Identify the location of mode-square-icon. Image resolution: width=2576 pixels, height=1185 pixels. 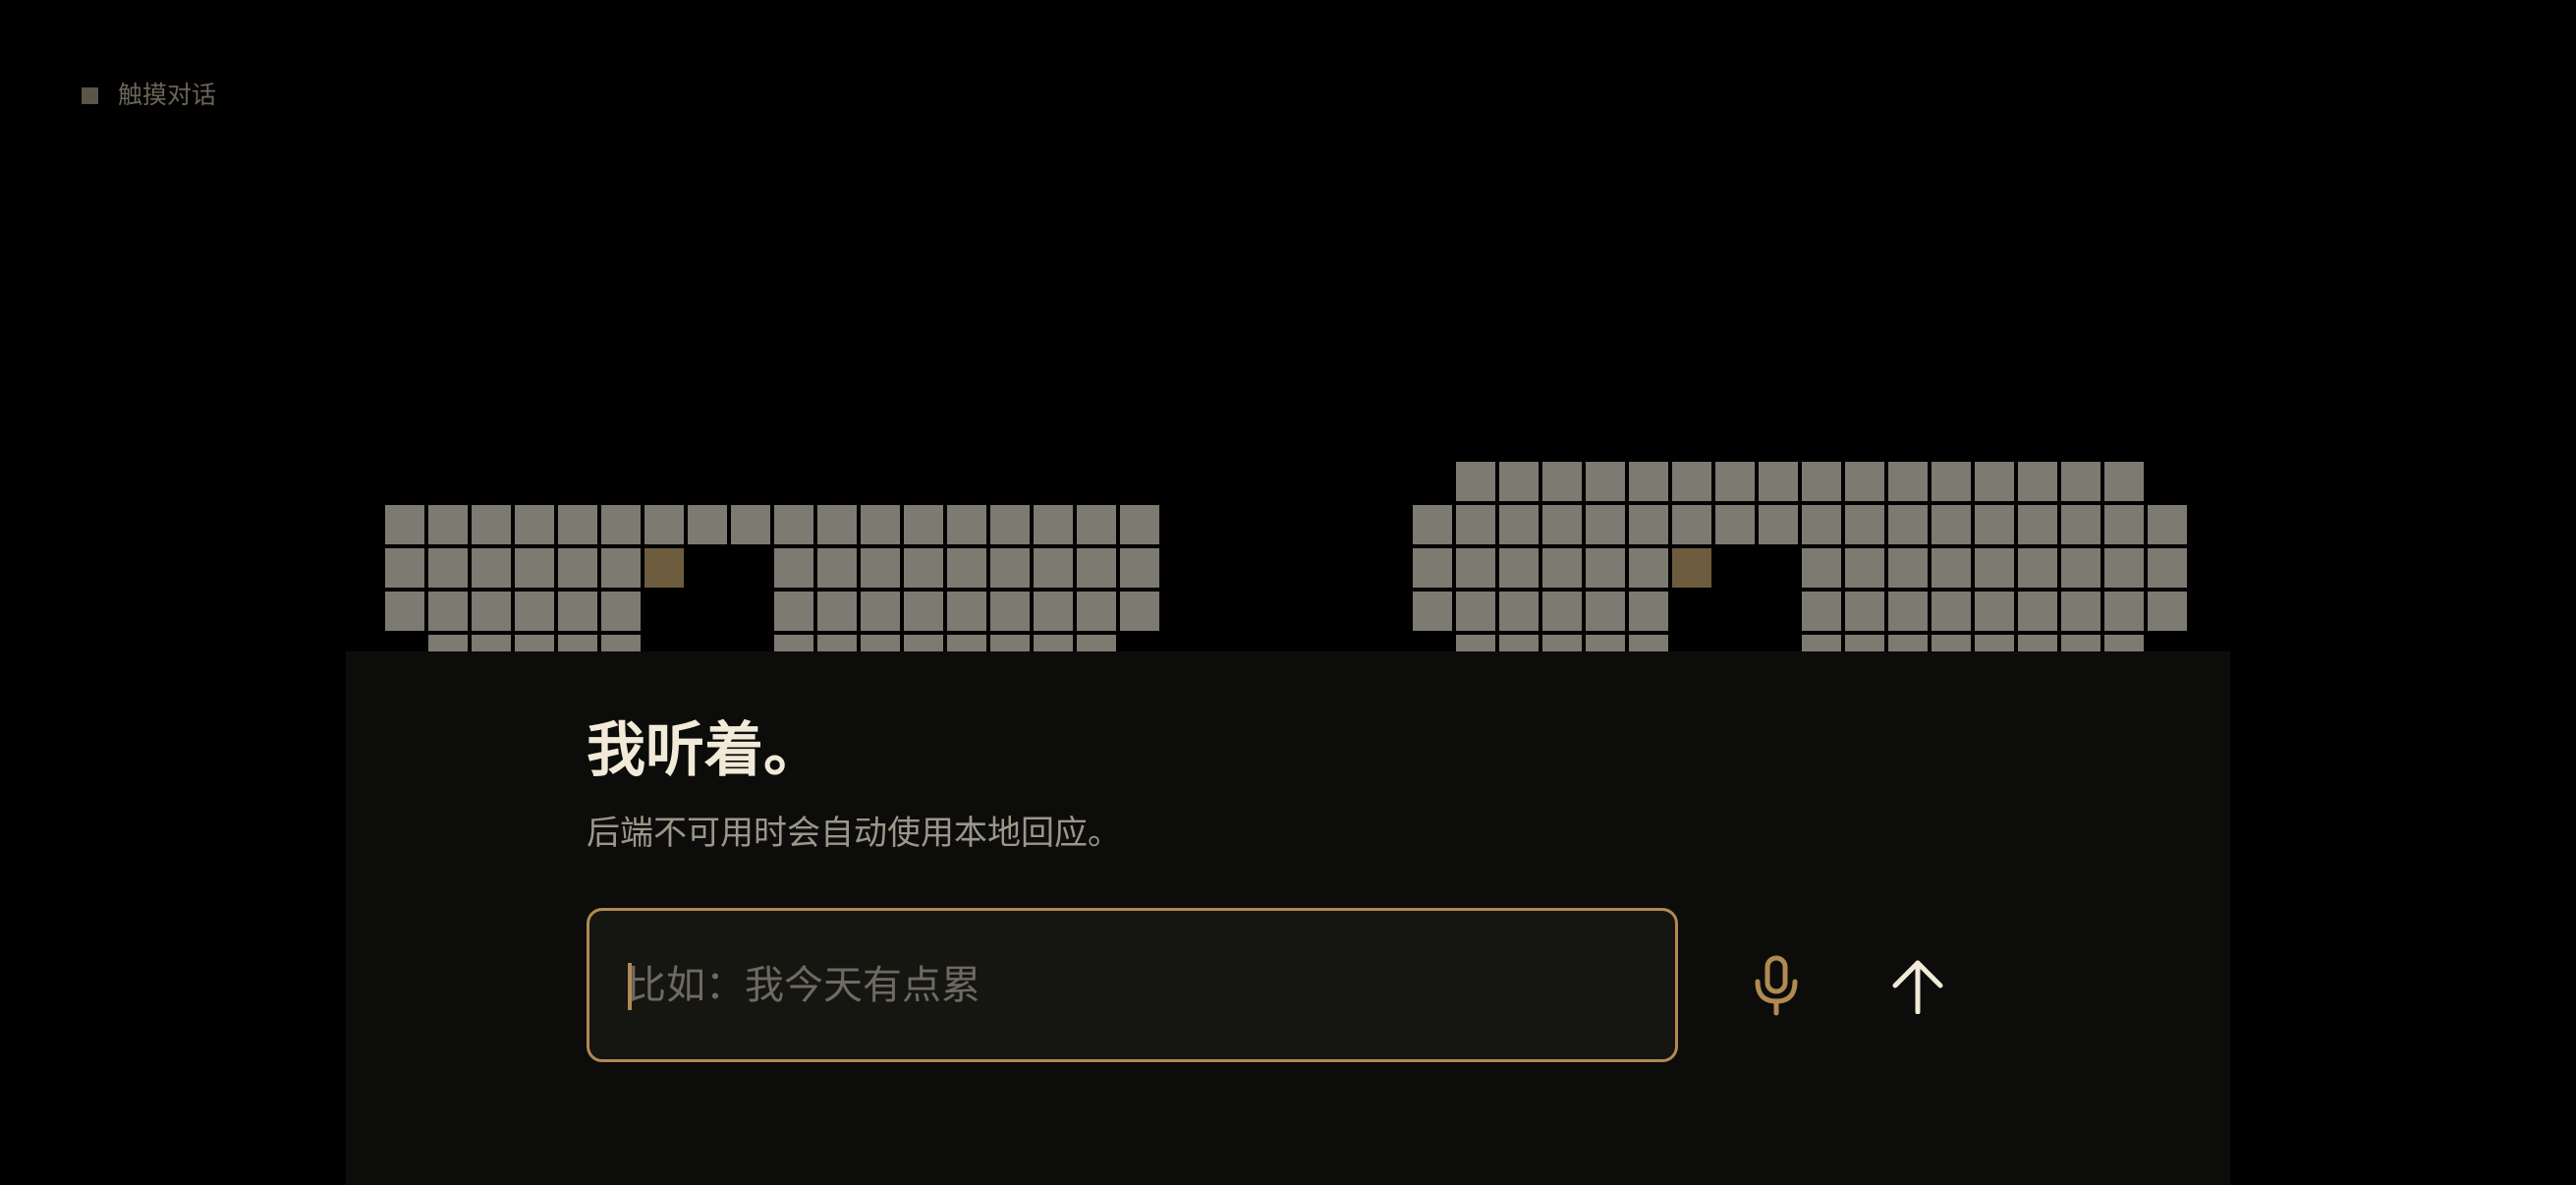
(90, 95).